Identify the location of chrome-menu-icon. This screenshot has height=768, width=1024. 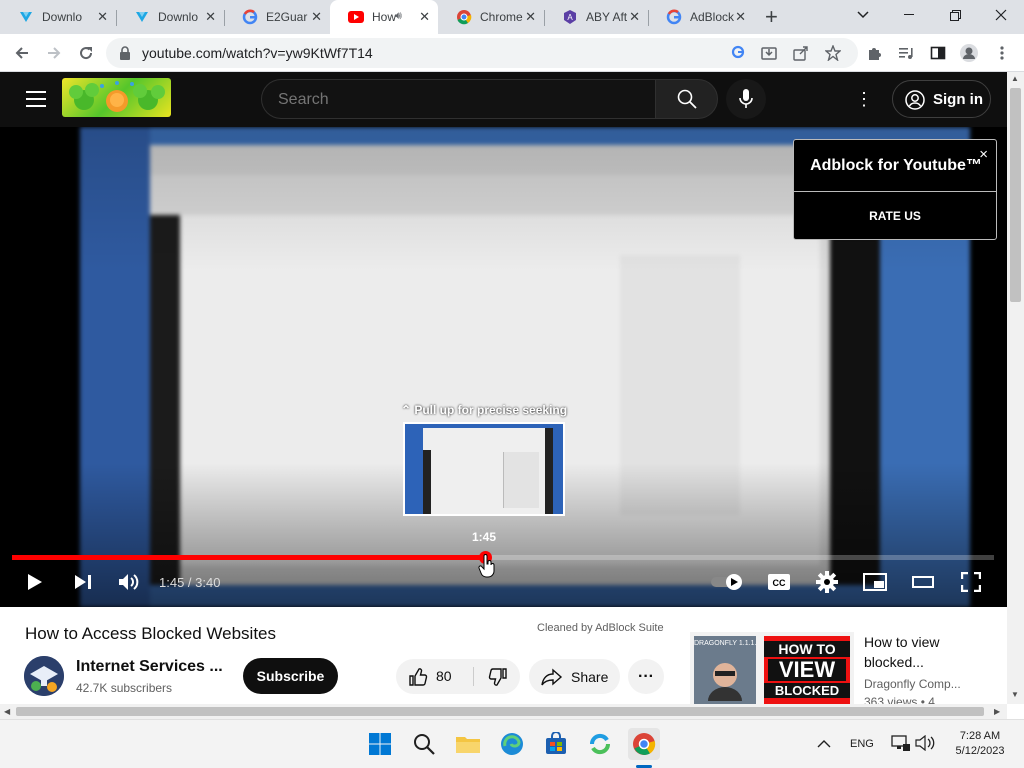
(1002, 53).